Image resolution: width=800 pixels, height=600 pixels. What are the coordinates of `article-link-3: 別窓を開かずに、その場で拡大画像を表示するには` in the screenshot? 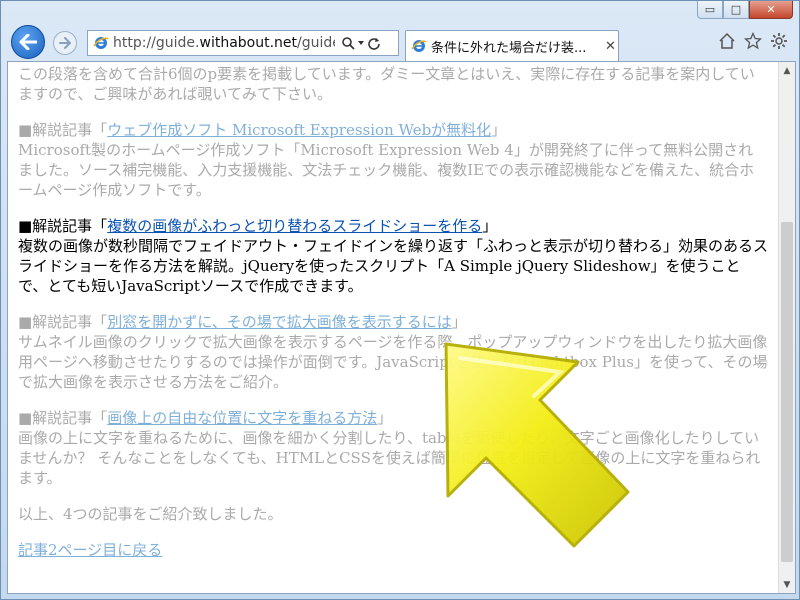 It's located at (279, 322).